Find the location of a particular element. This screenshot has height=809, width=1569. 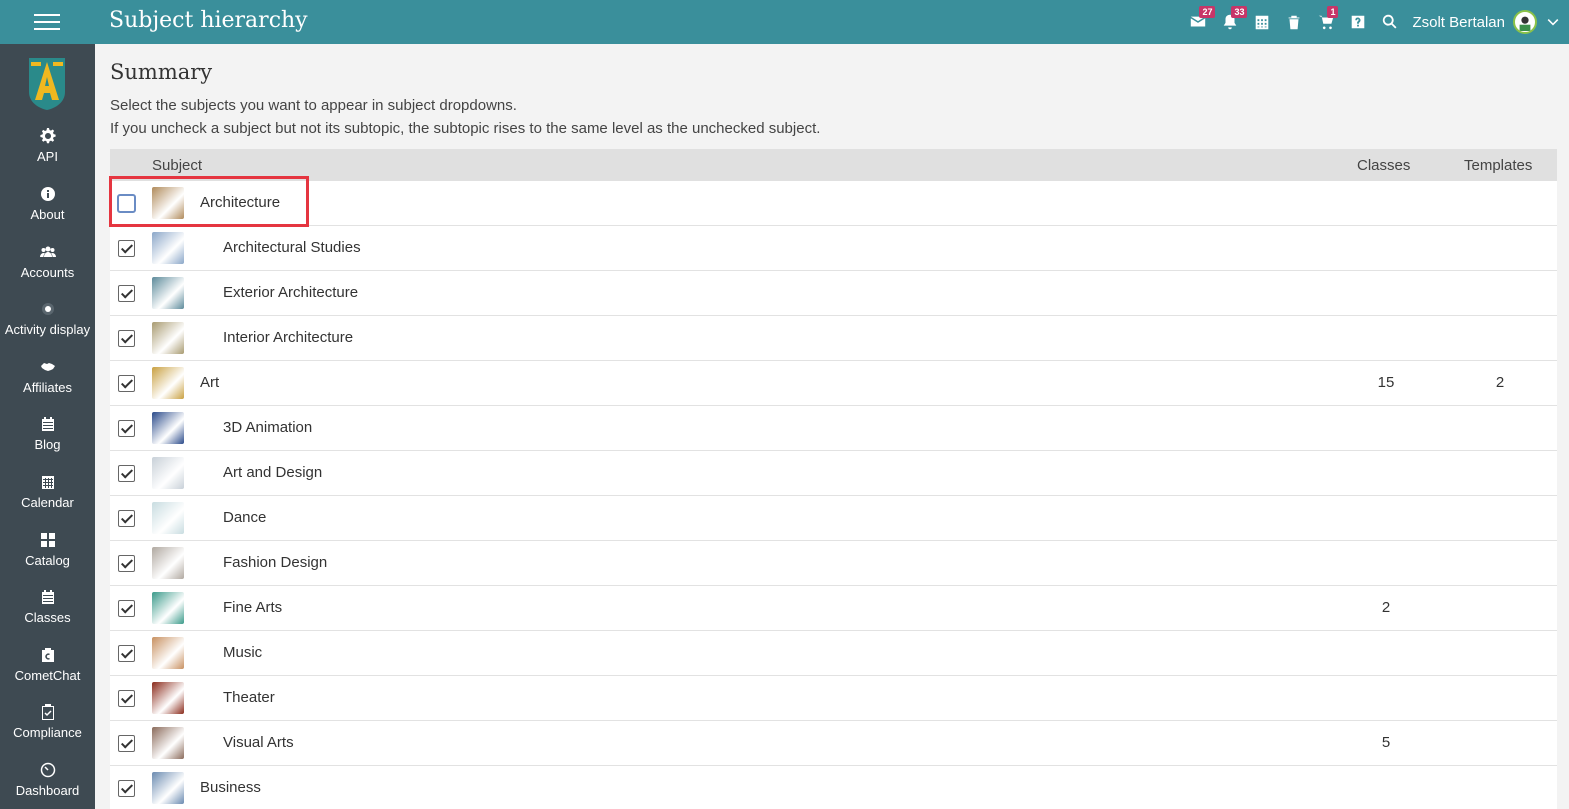

search-icon is located at coordinates (1390, 21).